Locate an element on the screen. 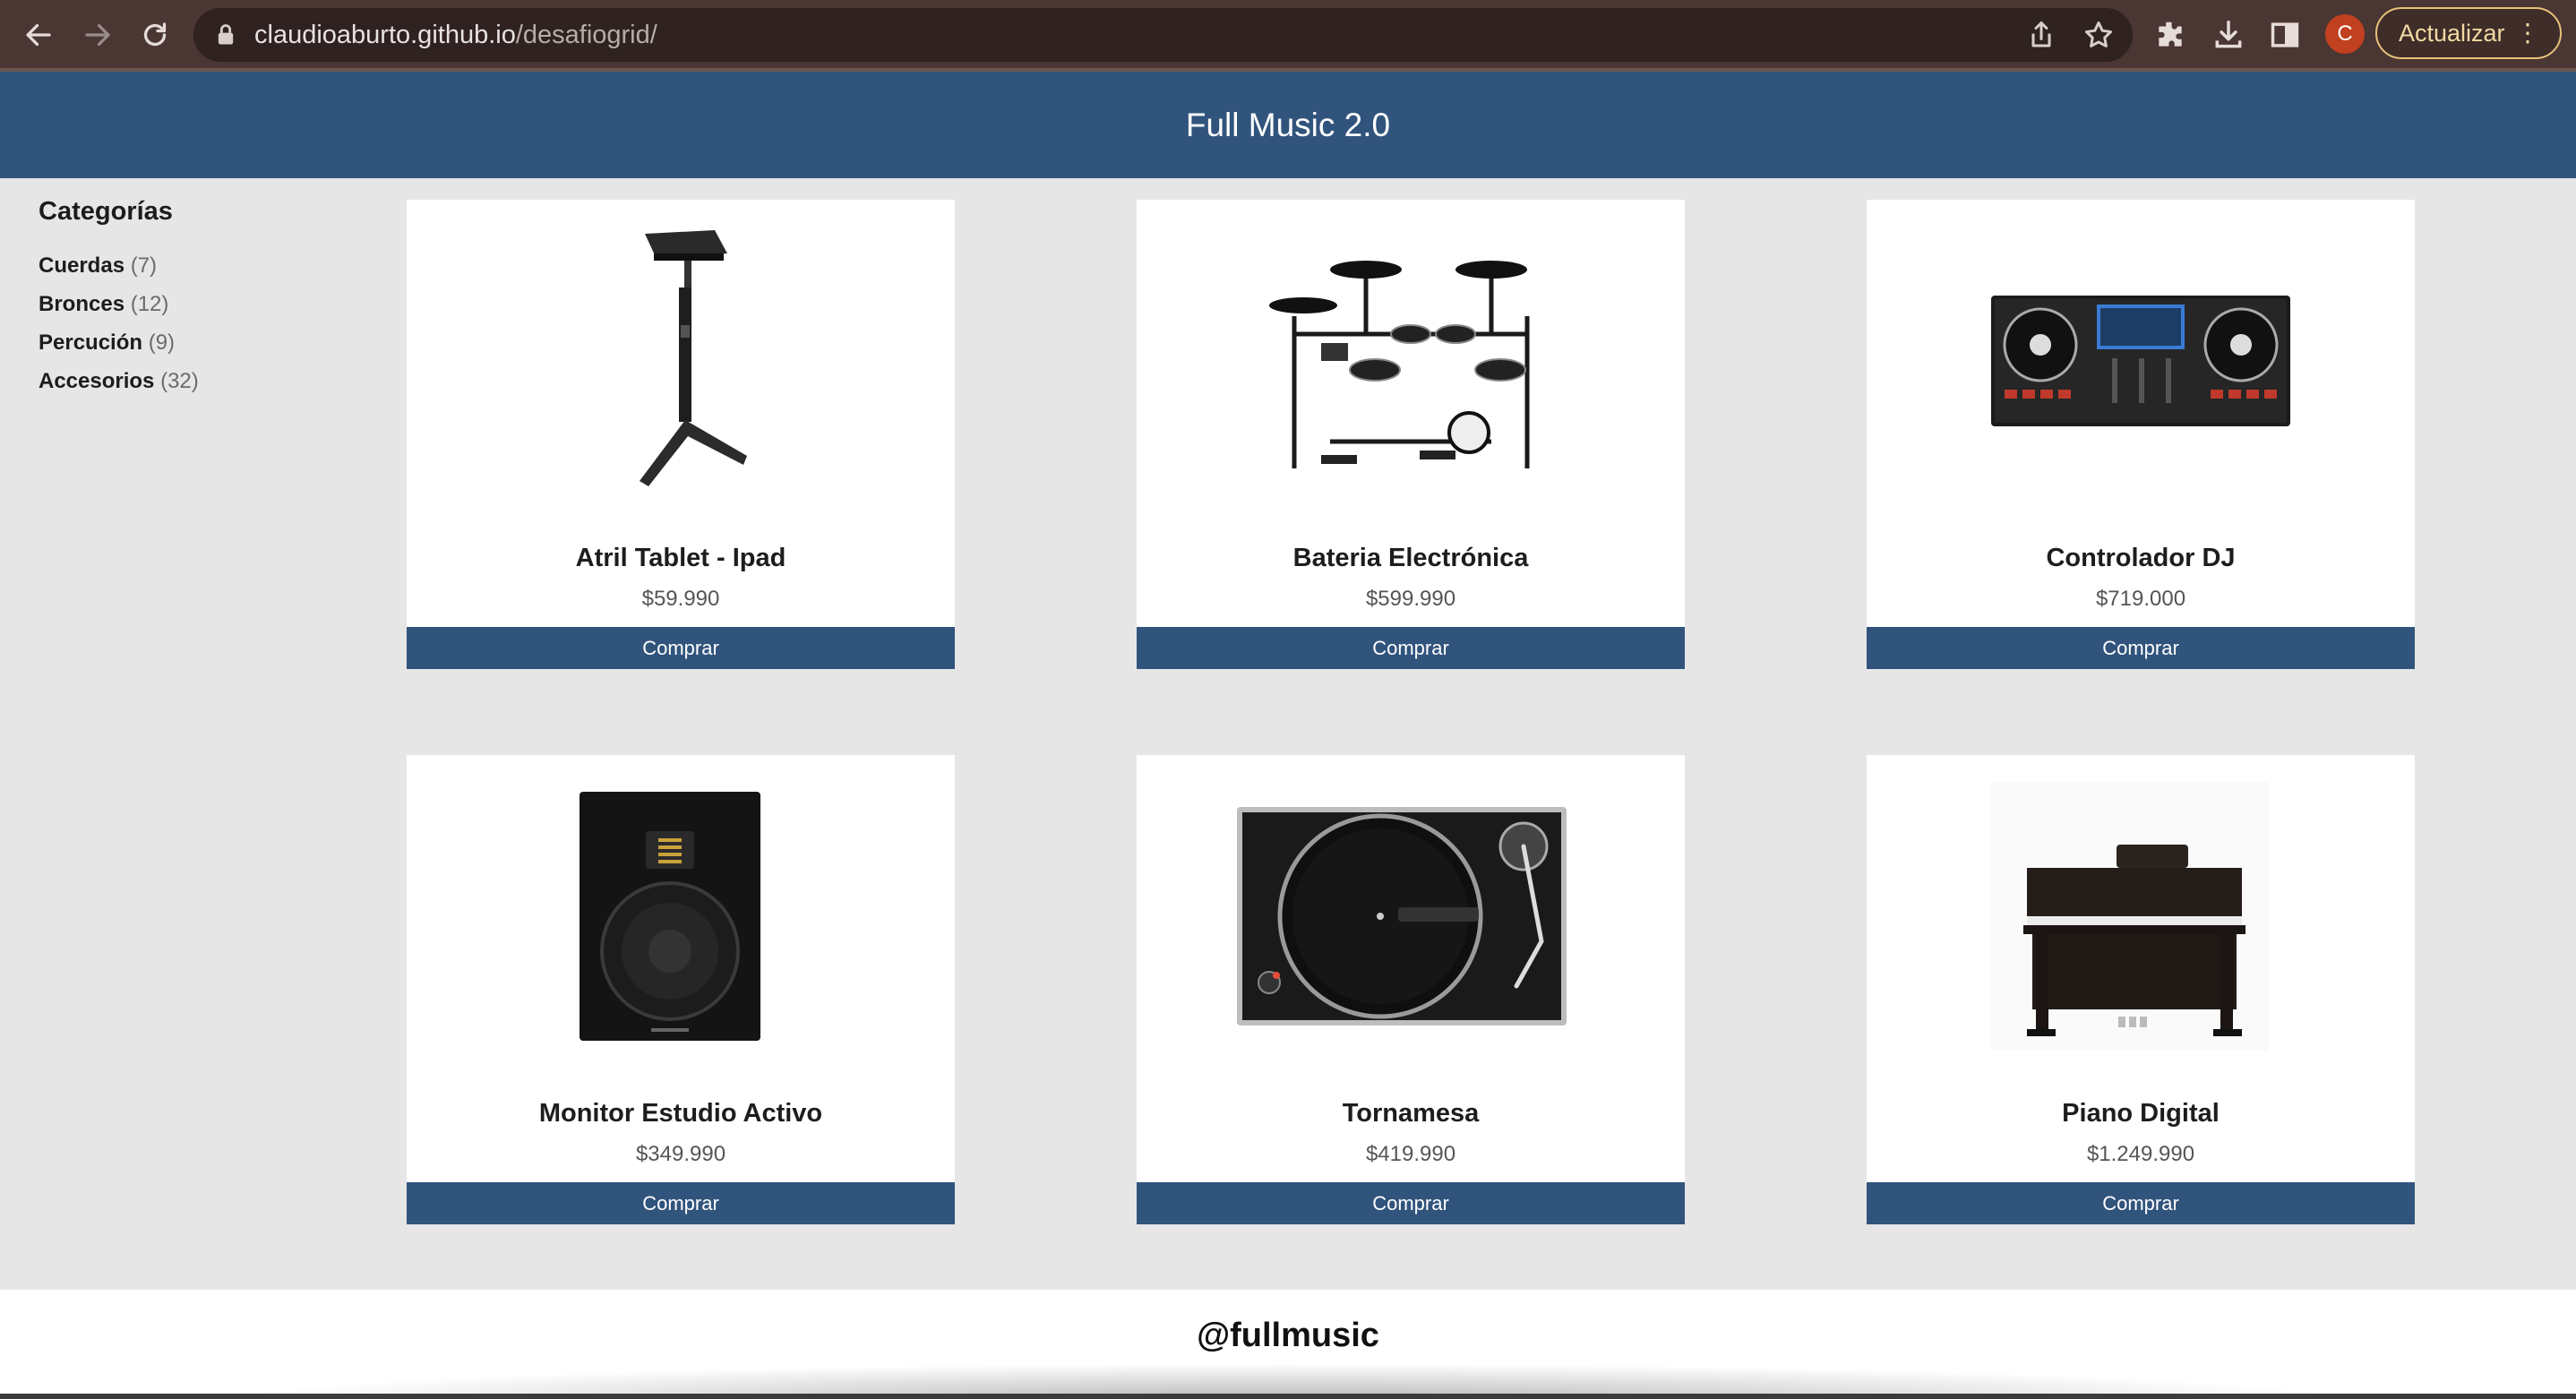  product-card: Piano Digital $1.249.990 Comprar is located at coordinates (2141, 989).